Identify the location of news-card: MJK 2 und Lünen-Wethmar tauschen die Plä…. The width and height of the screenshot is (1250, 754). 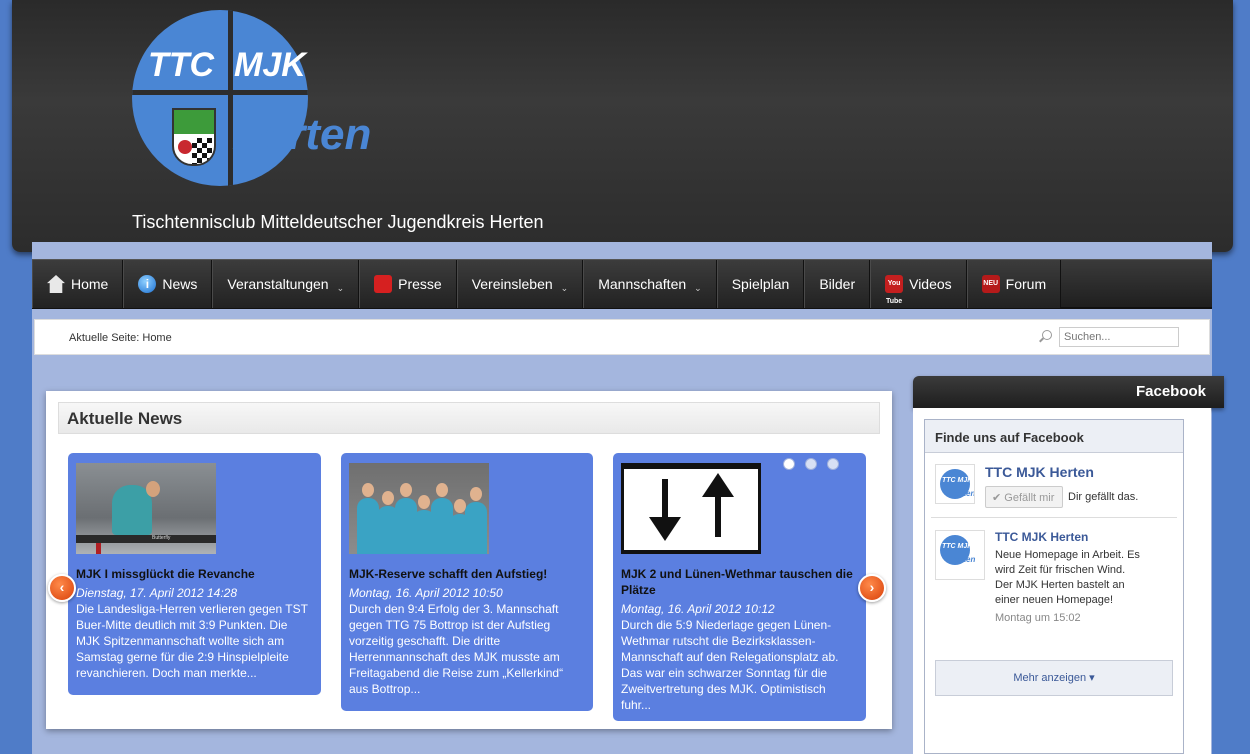
(739, 587).